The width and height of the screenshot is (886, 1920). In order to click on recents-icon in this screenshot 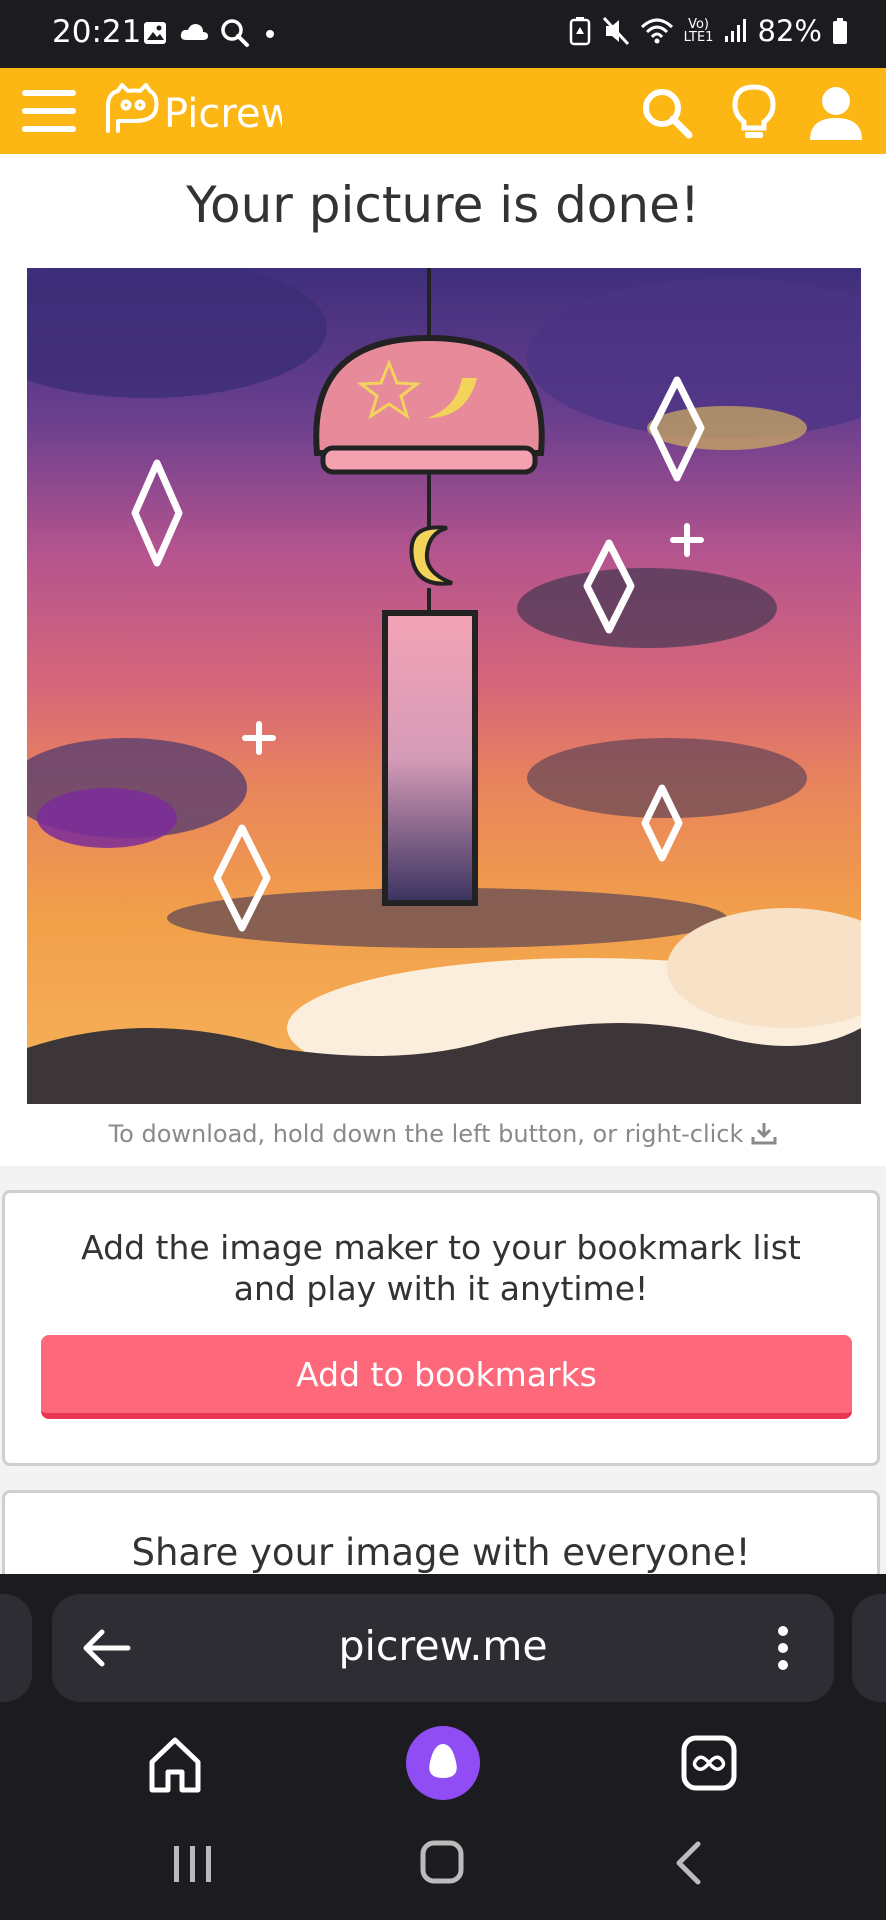, I will do `click(193, 1864)`.